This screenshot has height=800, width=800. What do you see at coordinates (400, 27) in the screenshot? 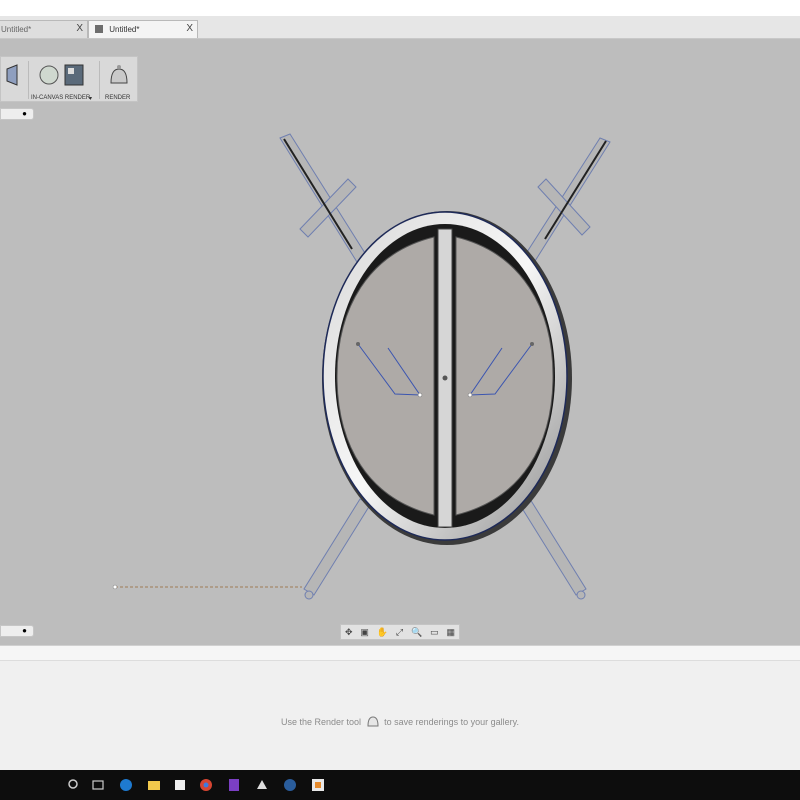
I see `document-tab-bar: Untitled* X Untitled* X` at bounding box center [400, 27].